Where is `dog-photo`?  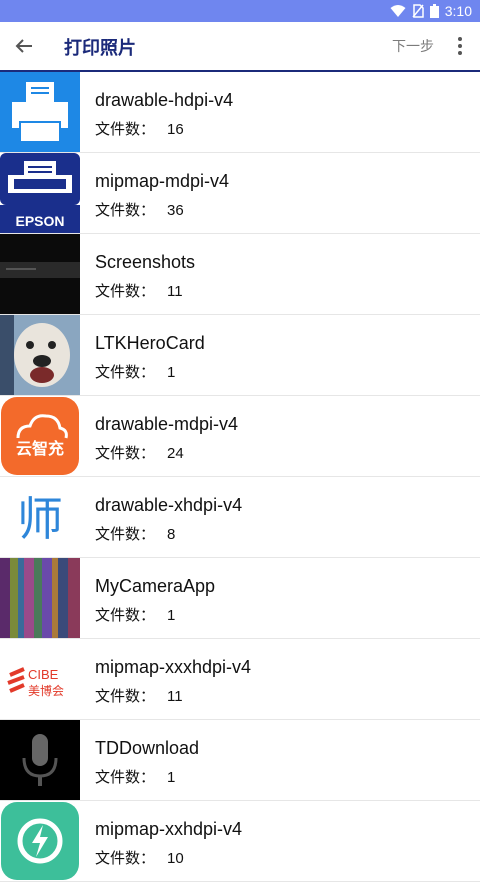 dog-photo is located at coordinates (40, 355).